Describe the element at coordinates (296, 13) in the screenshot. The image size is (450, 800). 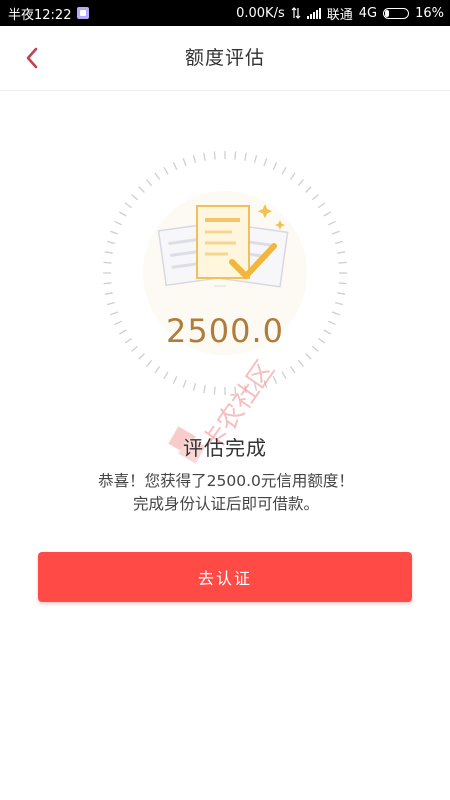
I see `data-transfer-icon` at that location.